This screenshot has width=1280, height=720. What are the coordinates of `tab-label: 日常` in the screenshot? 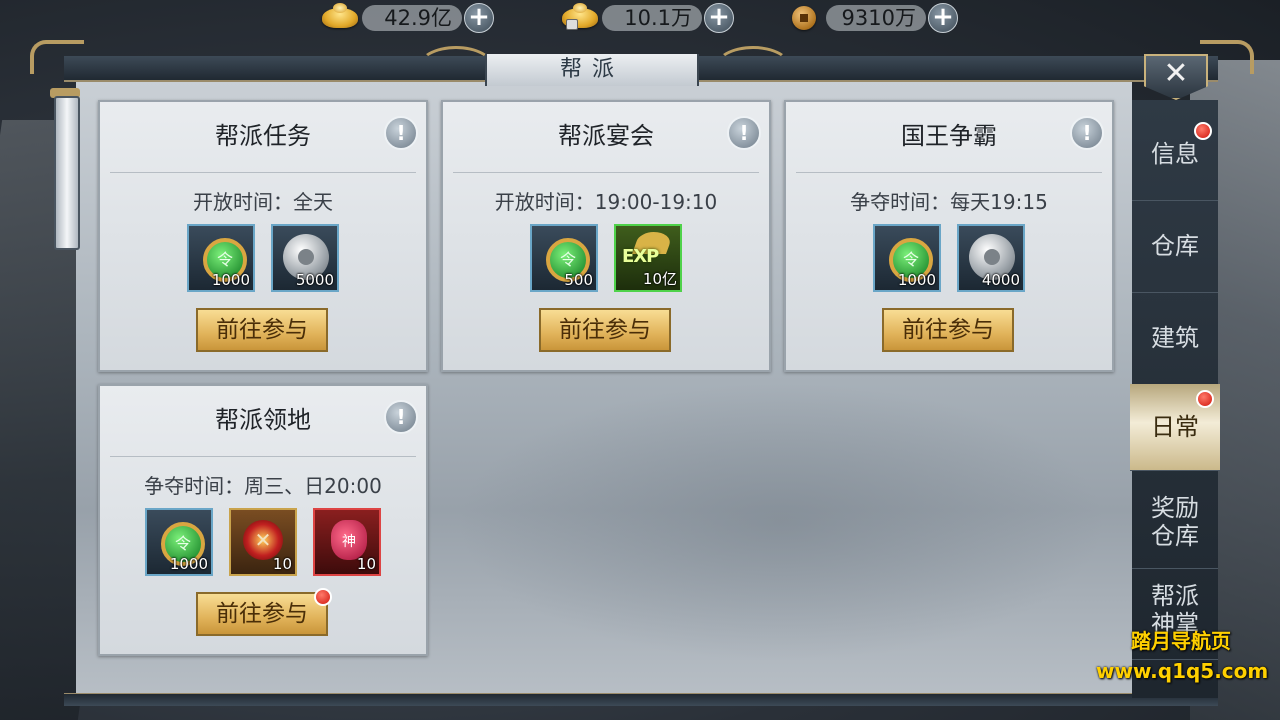 It's located at (1175, 427).